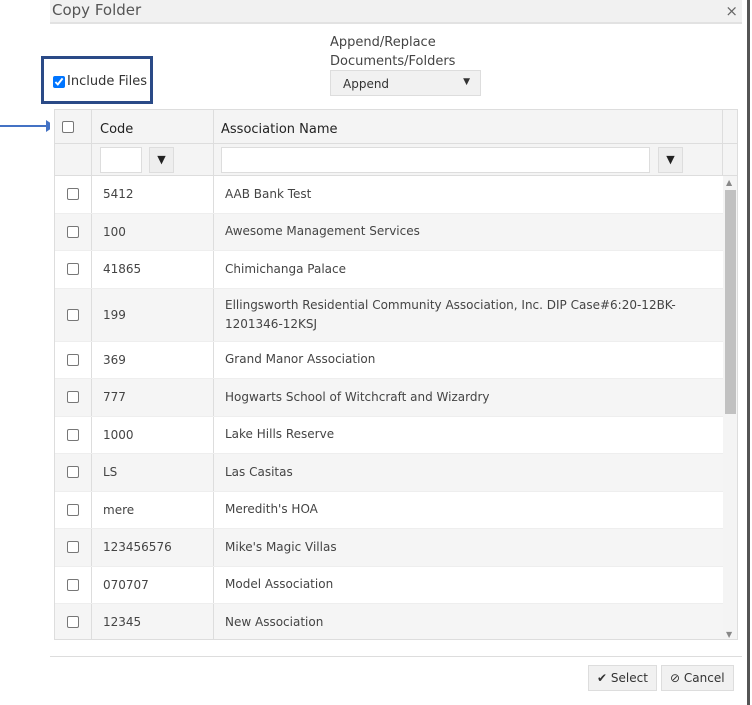 The height and width of the screenshot is (705, 752). What do you see at coordinates (118, 434) in the screenshot?
I see `code-text: 1000` at bounding box center [118, 434].